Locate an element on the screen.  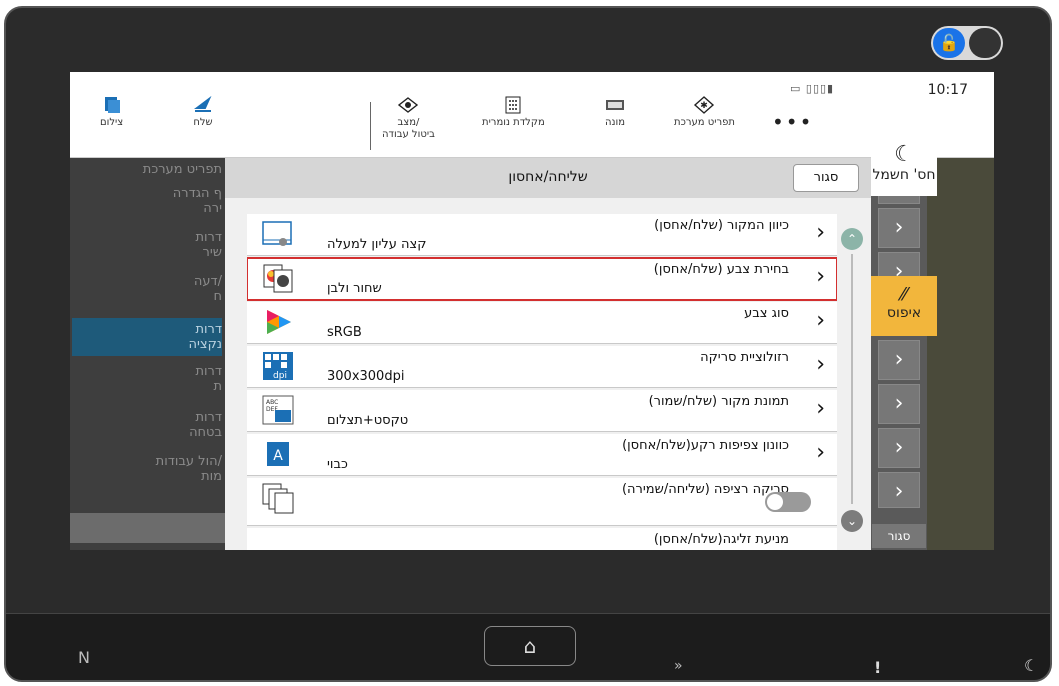
eye-icon is located at coordinates (408, 105).